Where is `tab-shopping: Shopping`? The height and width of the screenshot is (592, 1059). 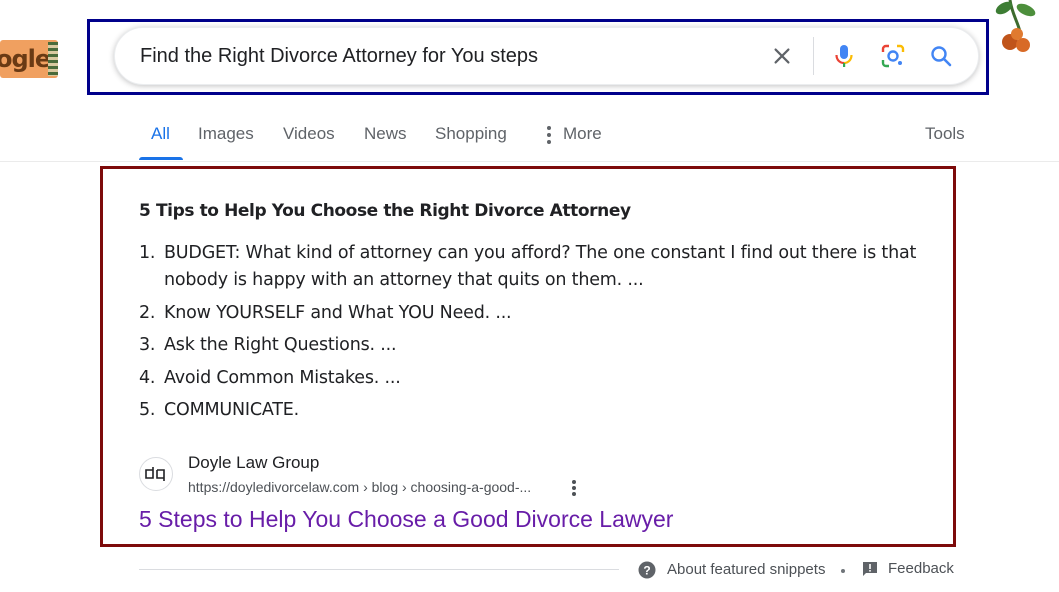 tab-shopping: Shopping is located at coordinates (471, 134).